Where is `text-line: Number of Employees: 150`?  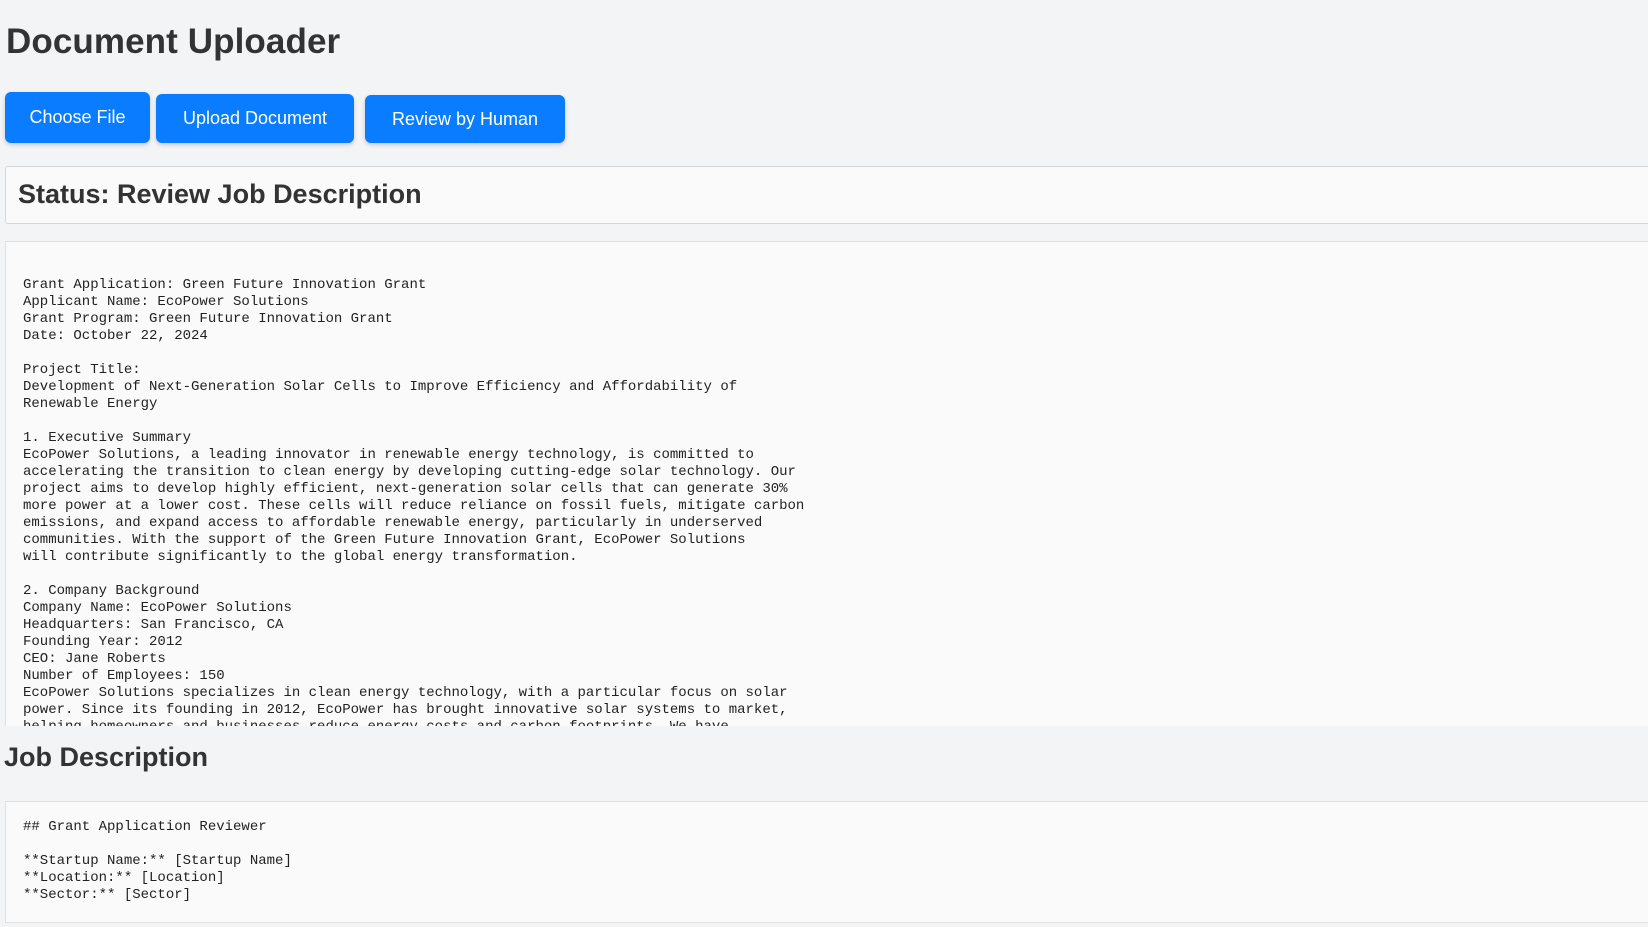
text-line: Number of Employees: 150 is located at coordinates (124, 676).